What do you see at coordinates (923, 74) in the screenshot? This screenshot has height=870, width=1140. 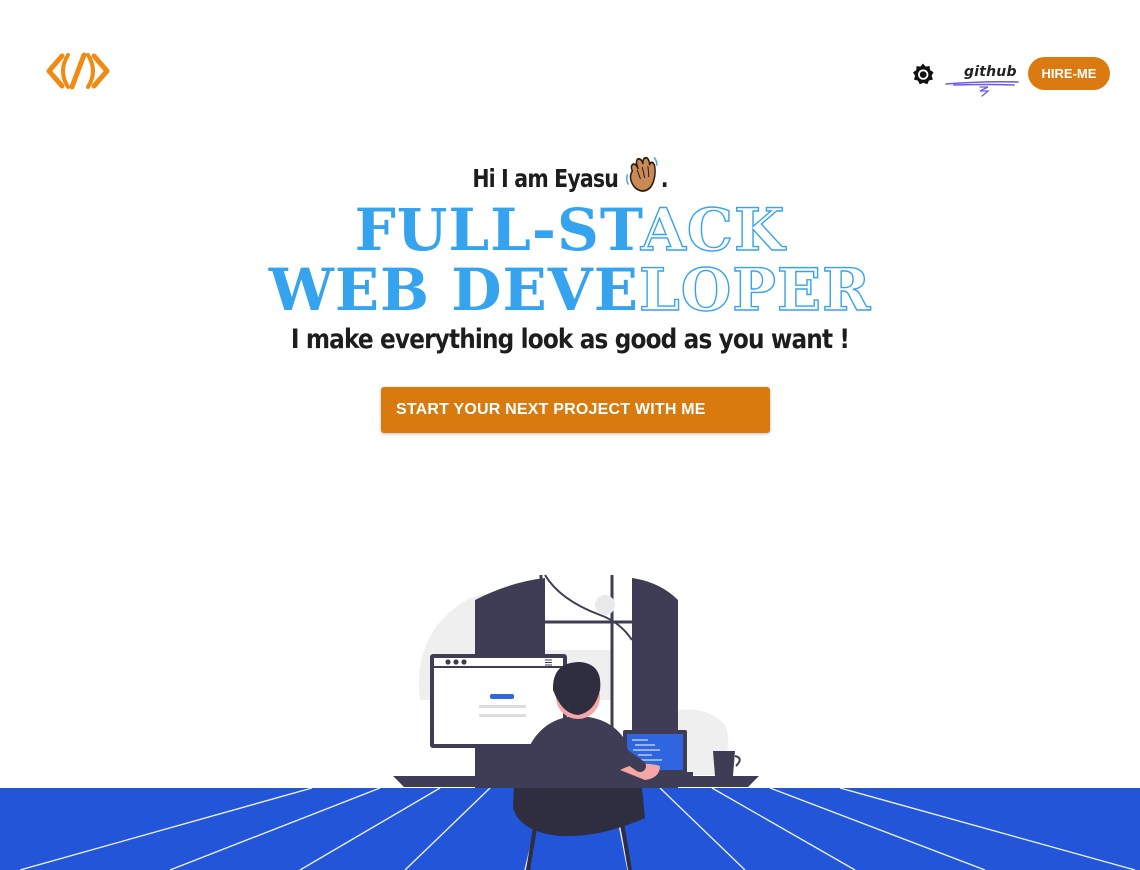 I see `theme-toggle-icon` at bounding box center [923, 74].